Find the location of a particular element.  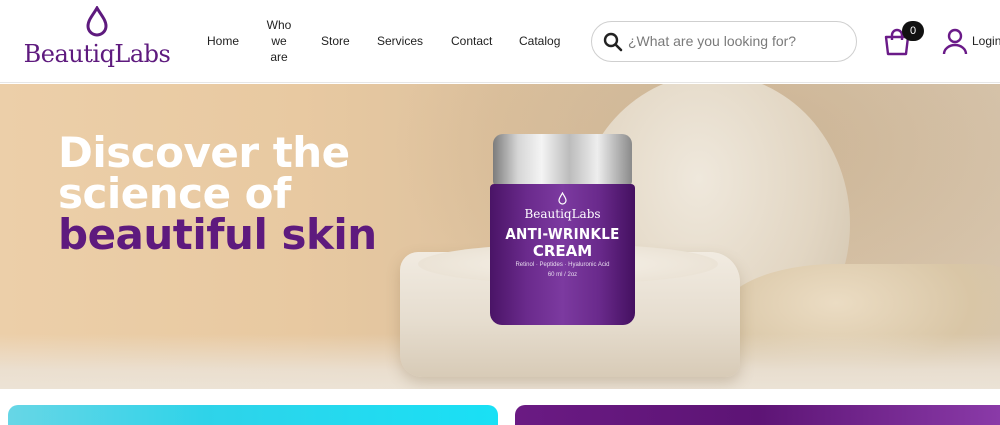

nav-home: Home is located at coordinates (223, 41).